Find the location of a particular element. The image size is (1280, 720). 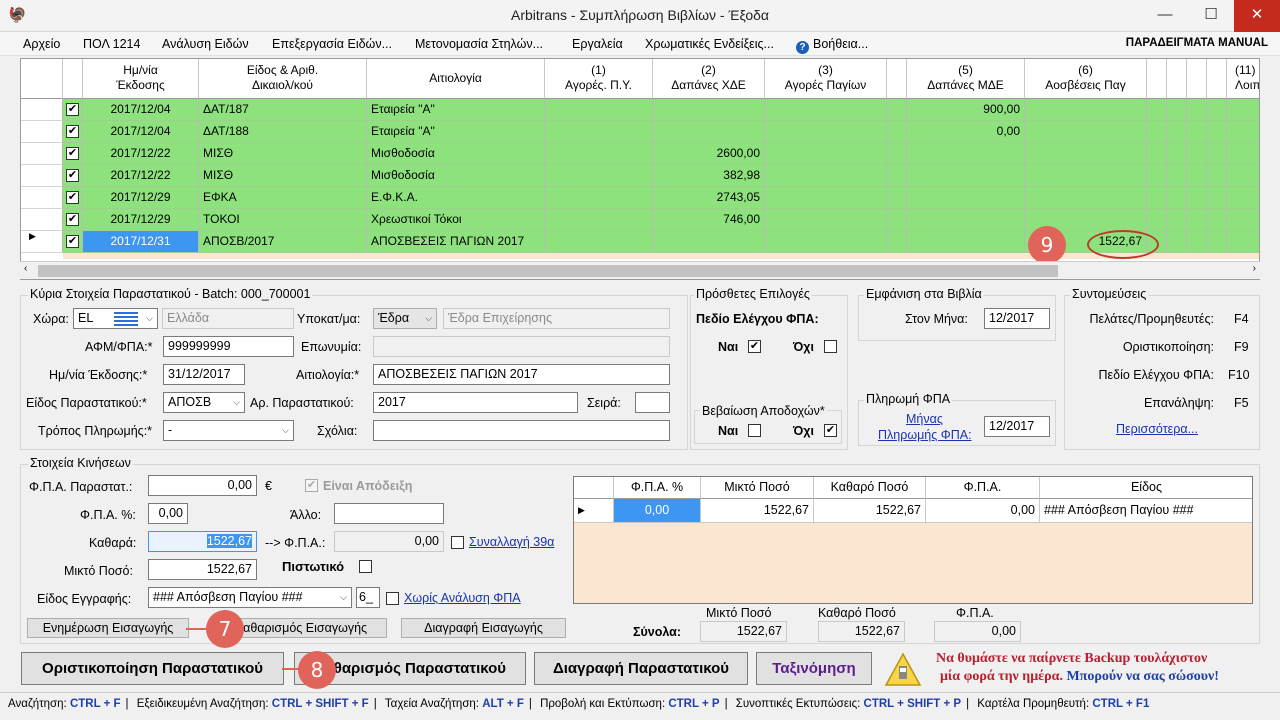

no-vat-analysis-checkbox is located at coordinates (392, 598).